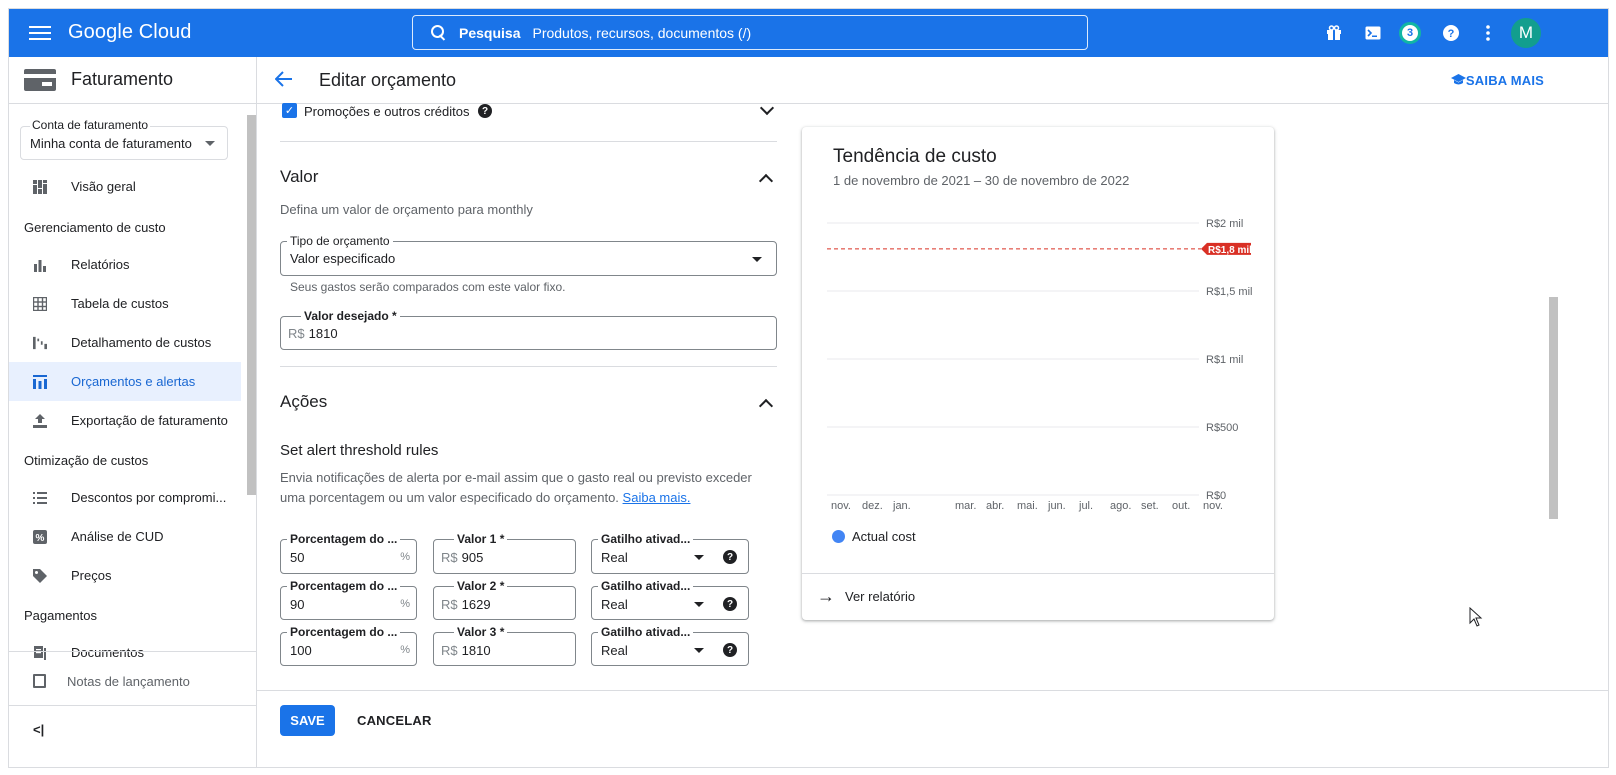 The image size is (1616, 775). I want to click on sidebar-item-cost-table: Tabela de custos, so click(125, 303).